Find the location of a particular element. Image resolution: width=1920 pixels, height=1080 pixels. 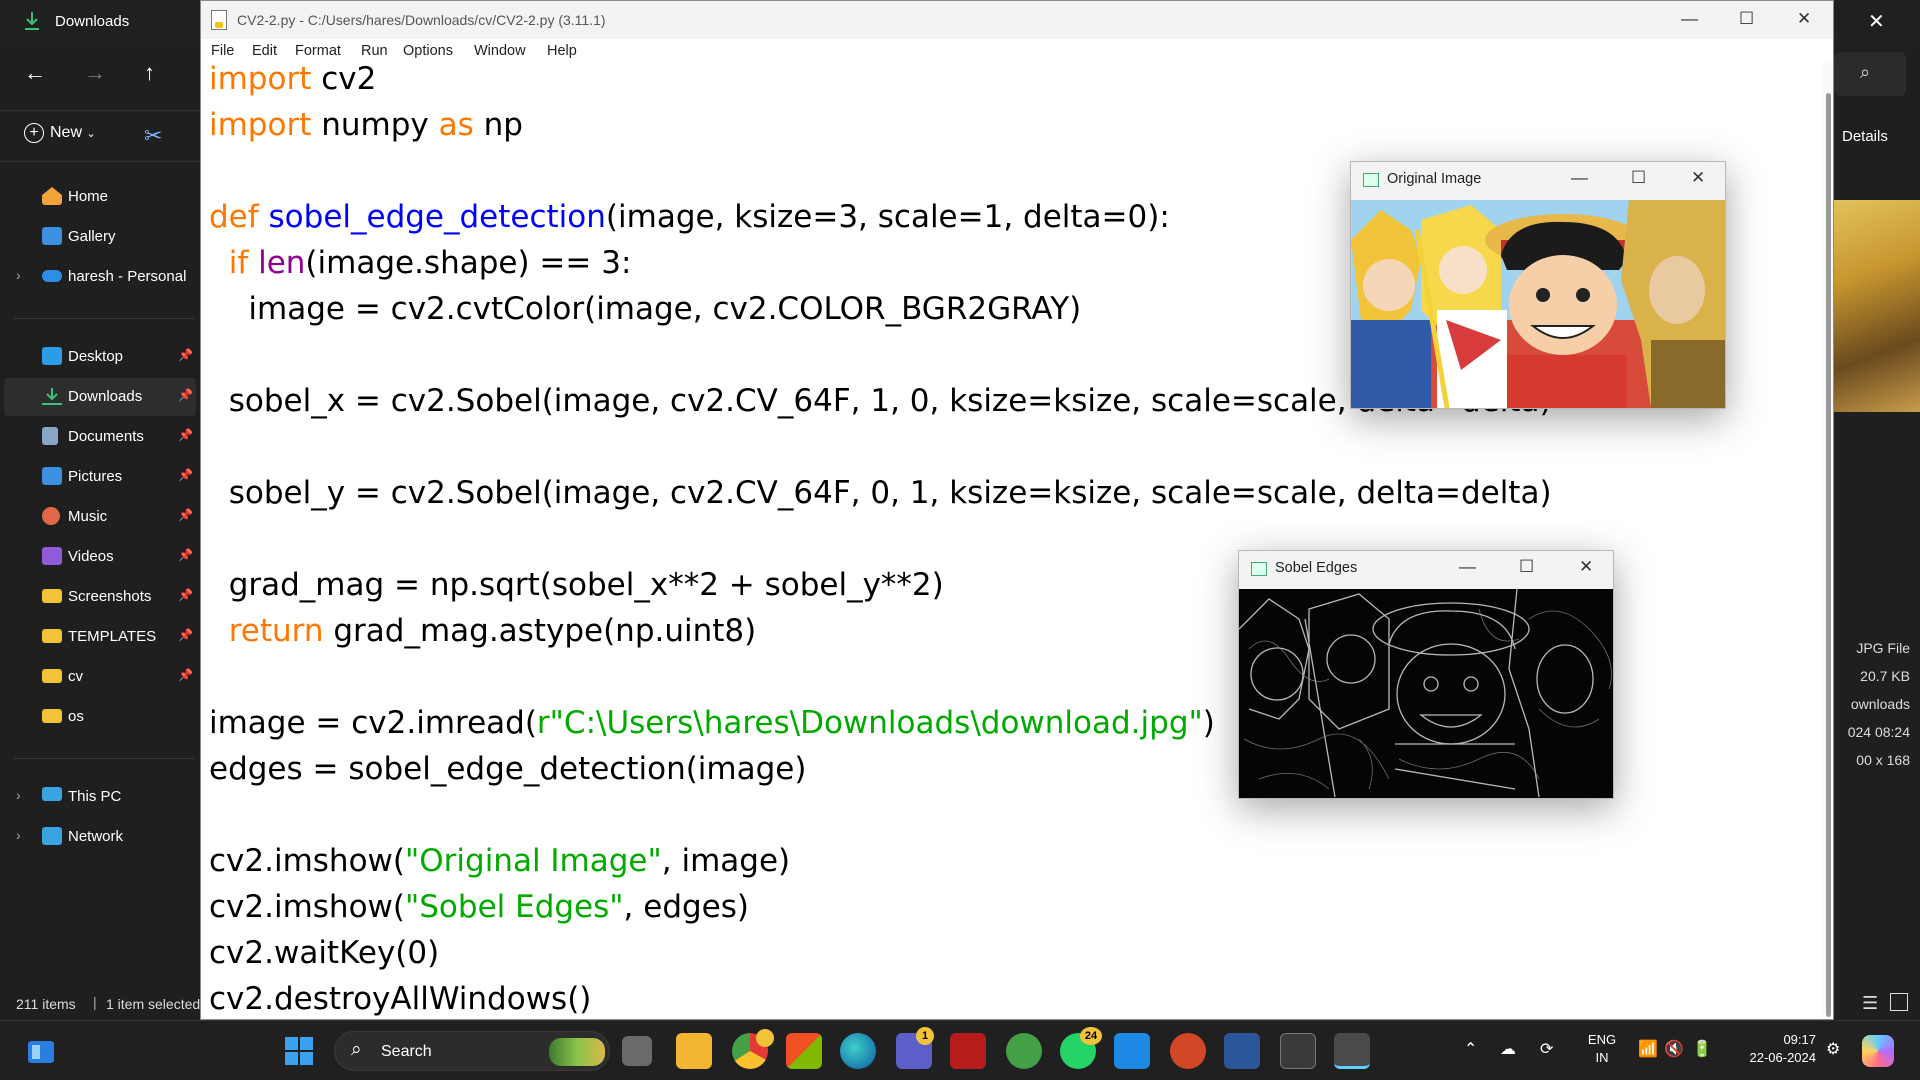

sidebar-item-downloads: Downloads 📌 is located at coordinates (100, 397).